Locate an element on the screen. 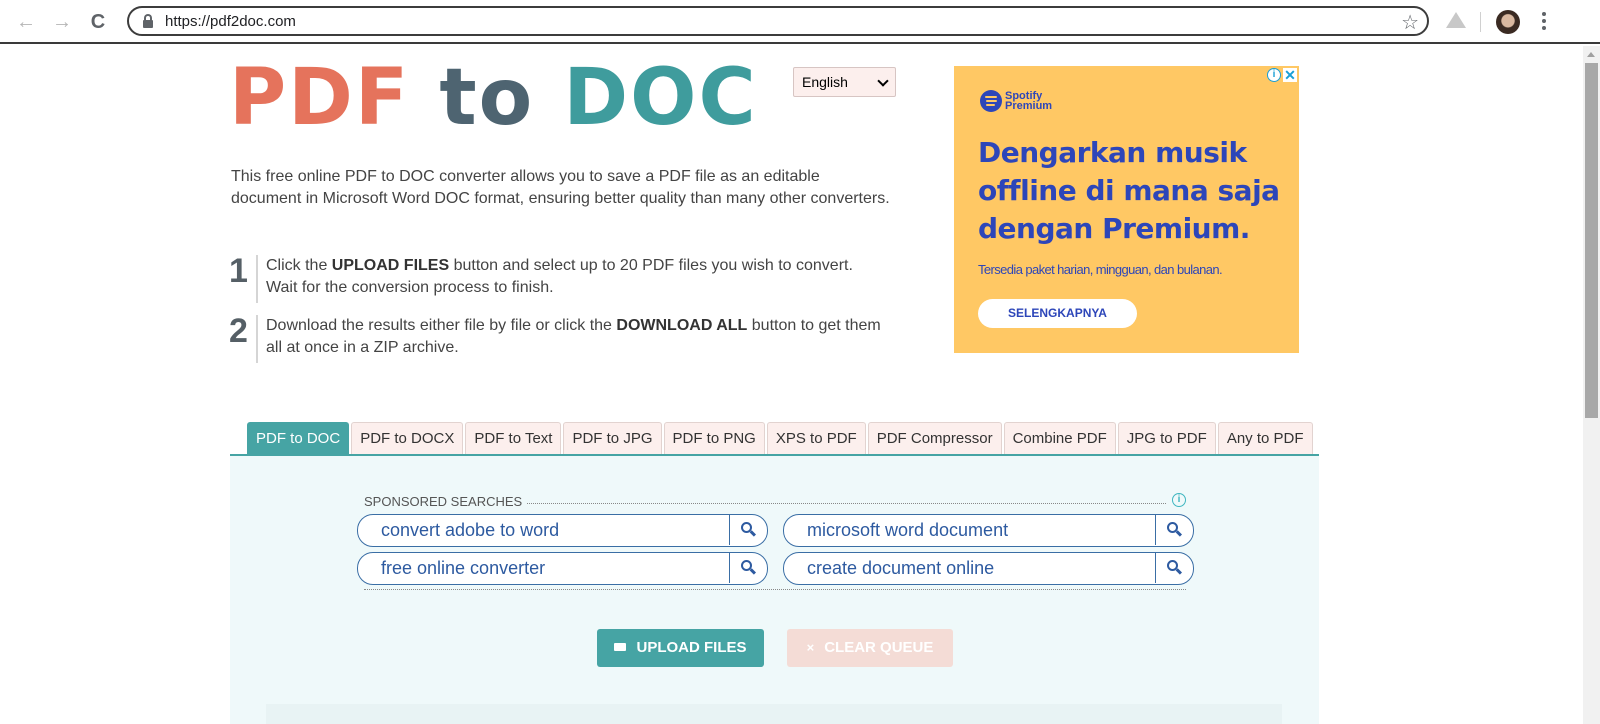 This screenshot has height=724, width=1600. site-logo: PDF to DOC is located at coordinates (493, 98).